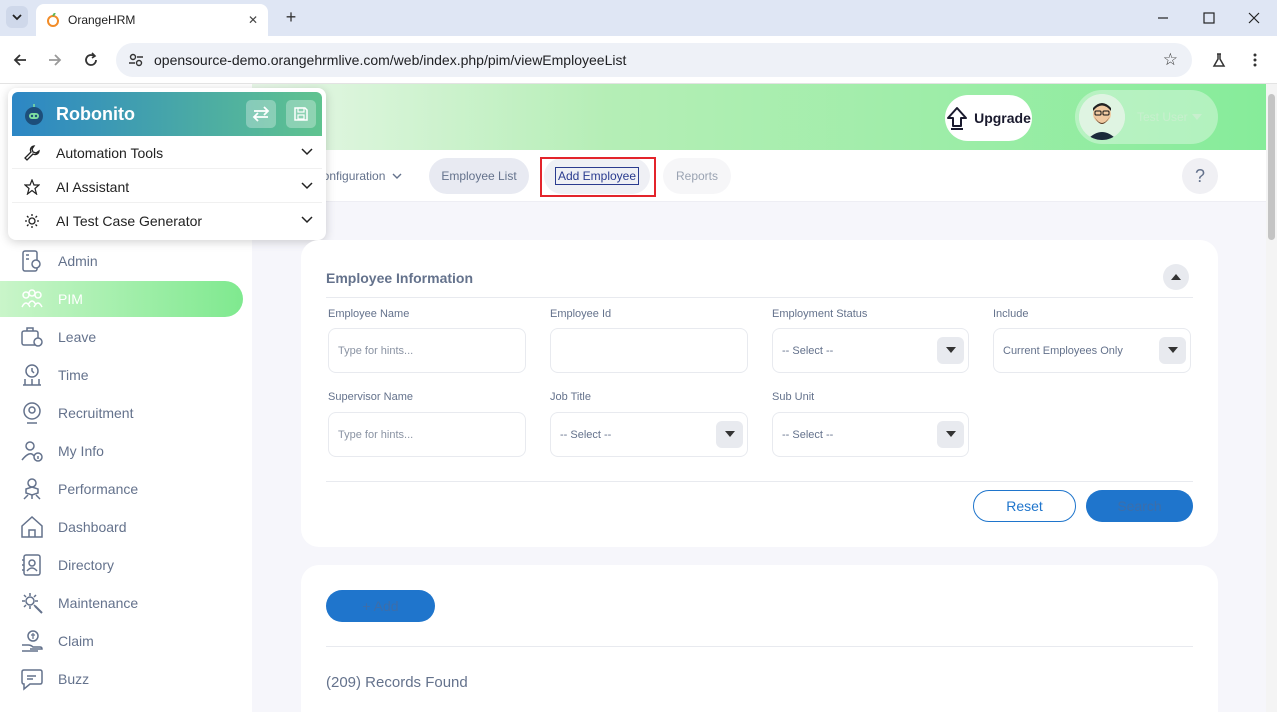 The width and height of the screenshot is (1277, 712). Describe the element at coordinates (78, 261) in the screenshot. I see `sidebar-item-label: Admin` at that location.